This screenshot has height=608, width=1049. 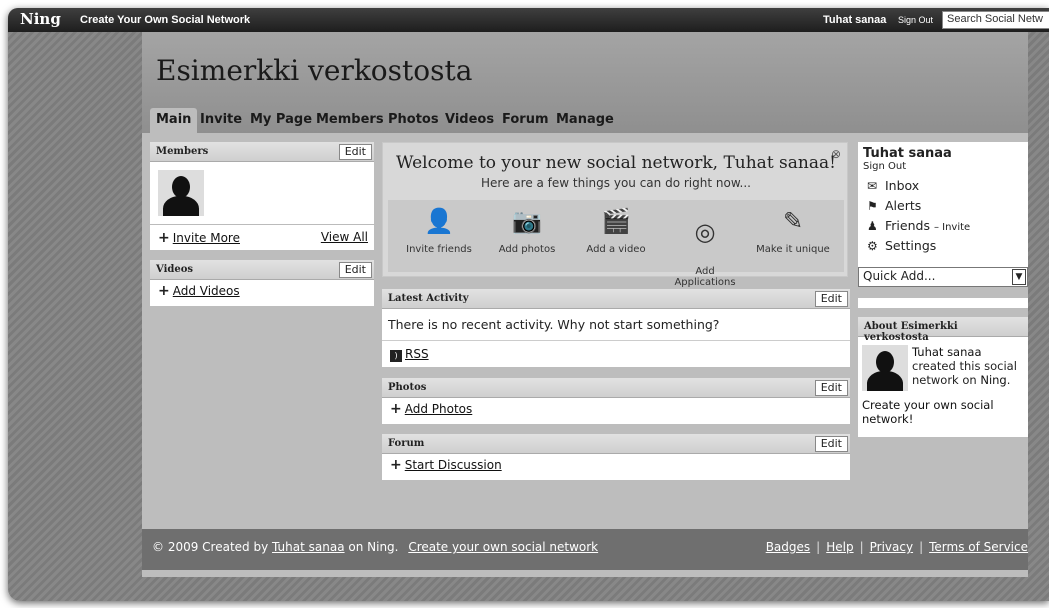 I want to click on invite-friends-icon: 👤, so click(x=439, y=221).